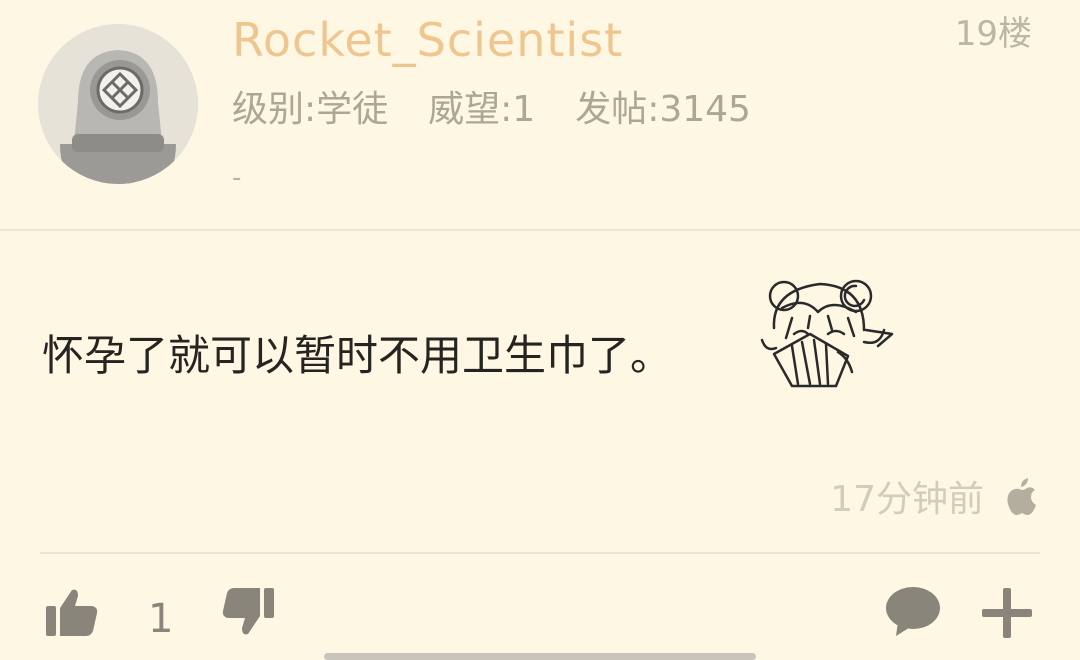 Image resolution: width=1080 pixels, height=660 pixels. Describe the element at coordinates (540, 230) in the screenshot. I see `header-divider` at that location.